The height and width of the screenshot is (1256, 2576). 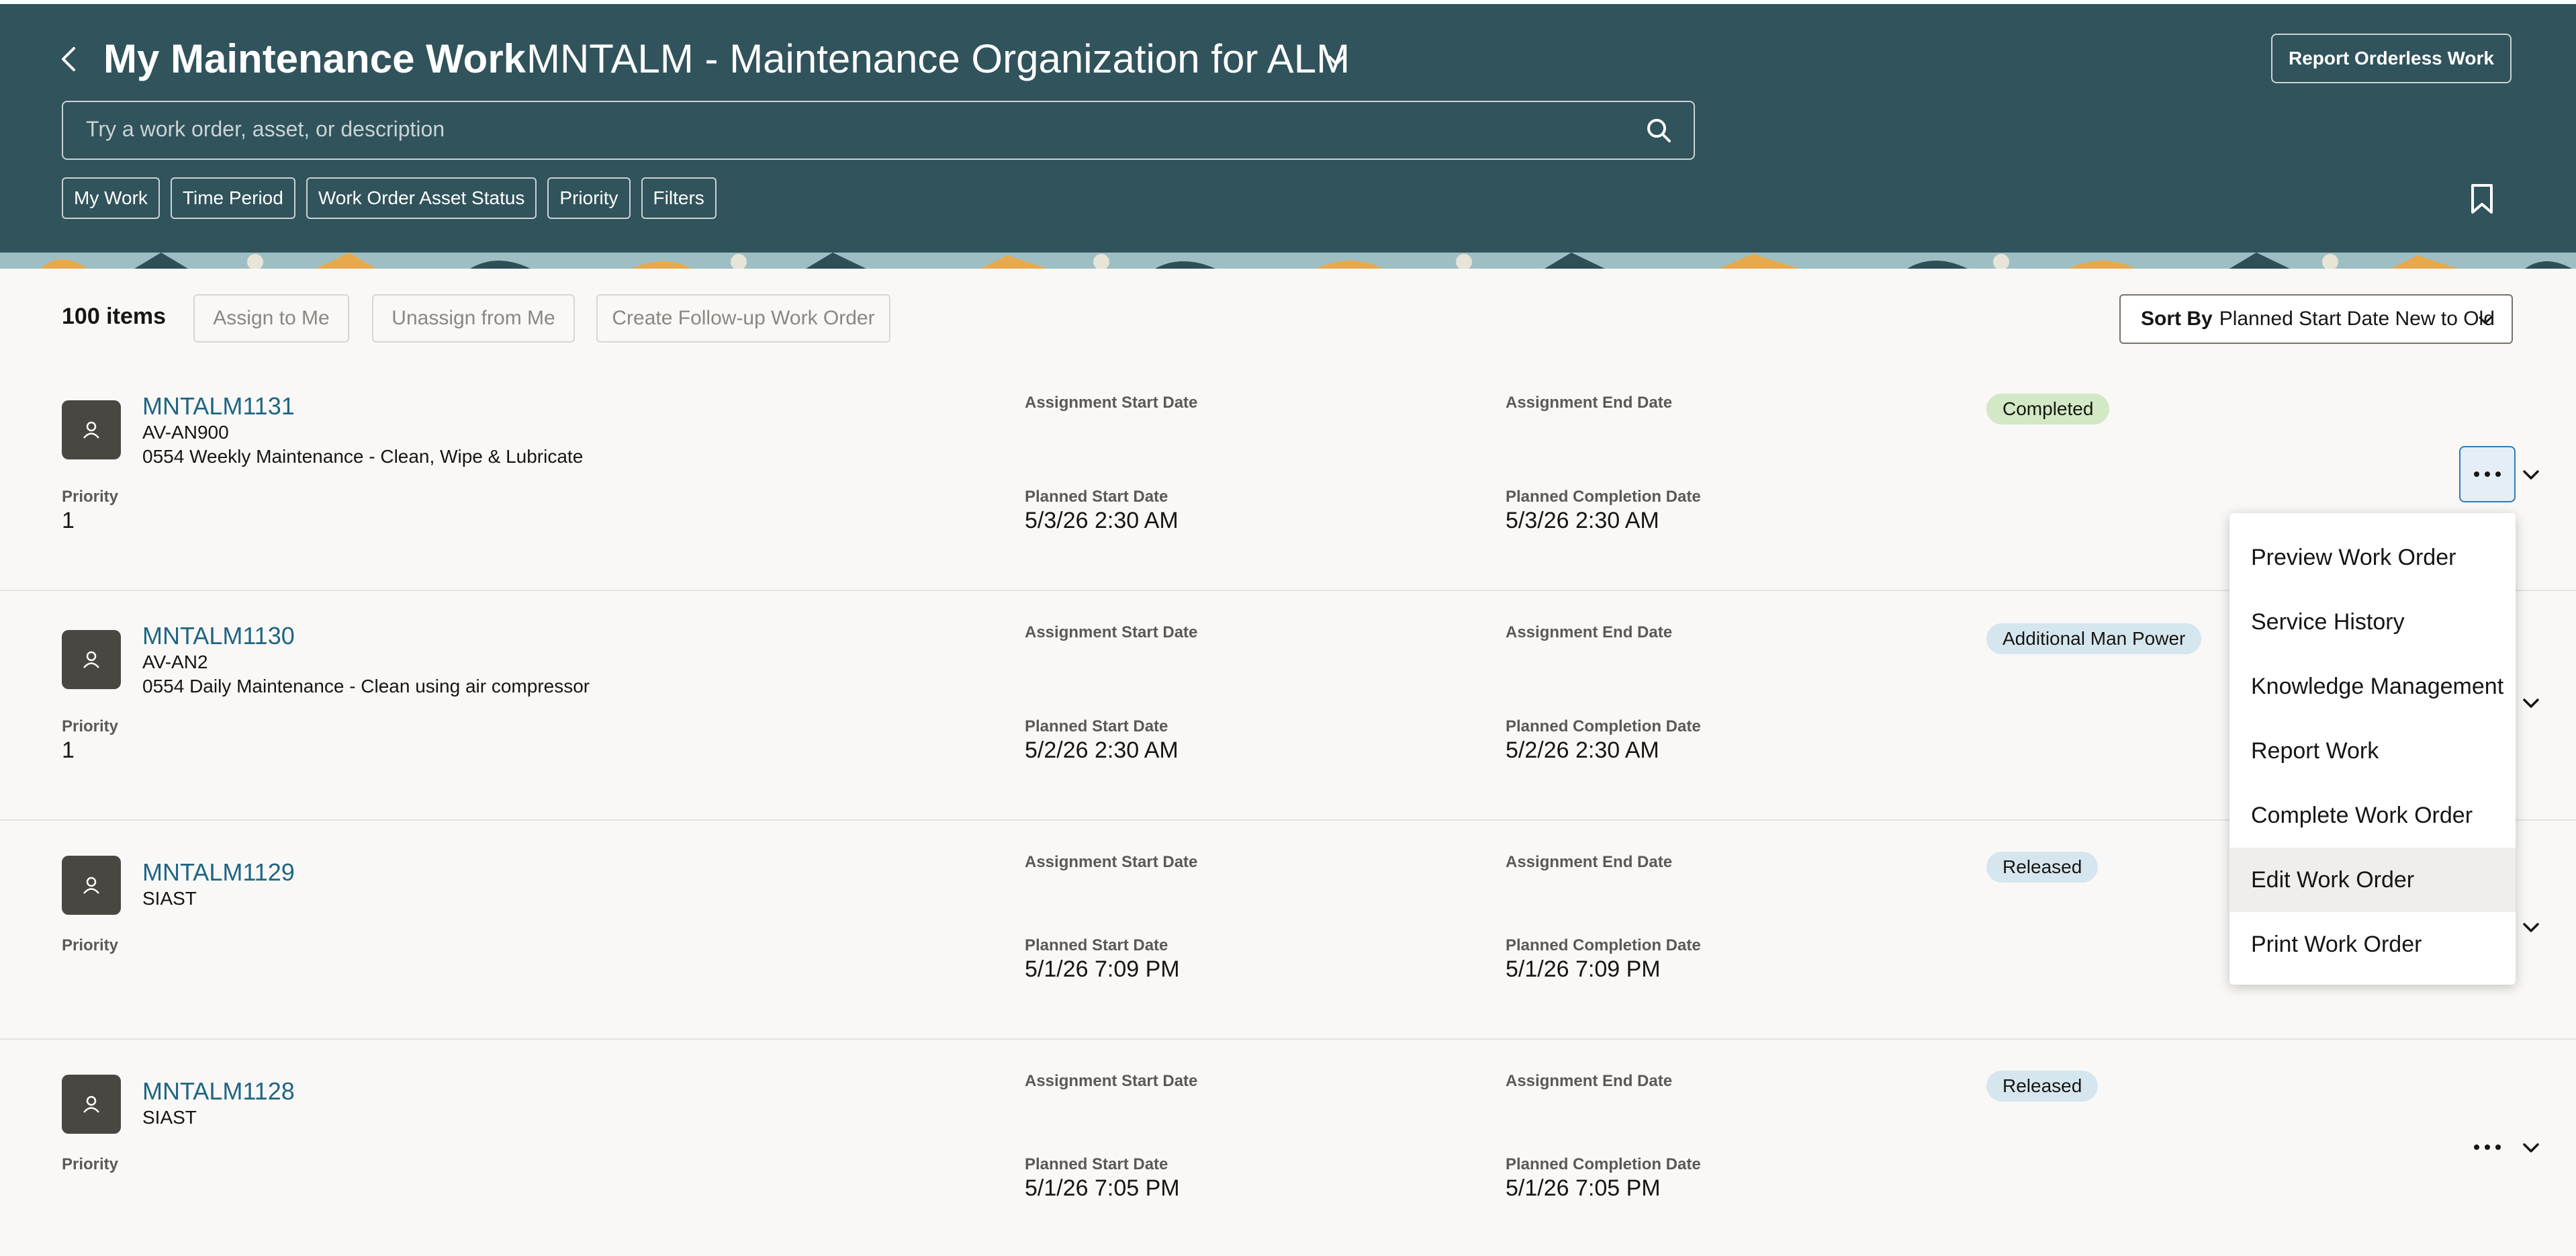 What do you see at coordinates (2372, 622) in the screenshot?
I see `menu-item-service-history: Service History` at bounding box center [2372, 622].